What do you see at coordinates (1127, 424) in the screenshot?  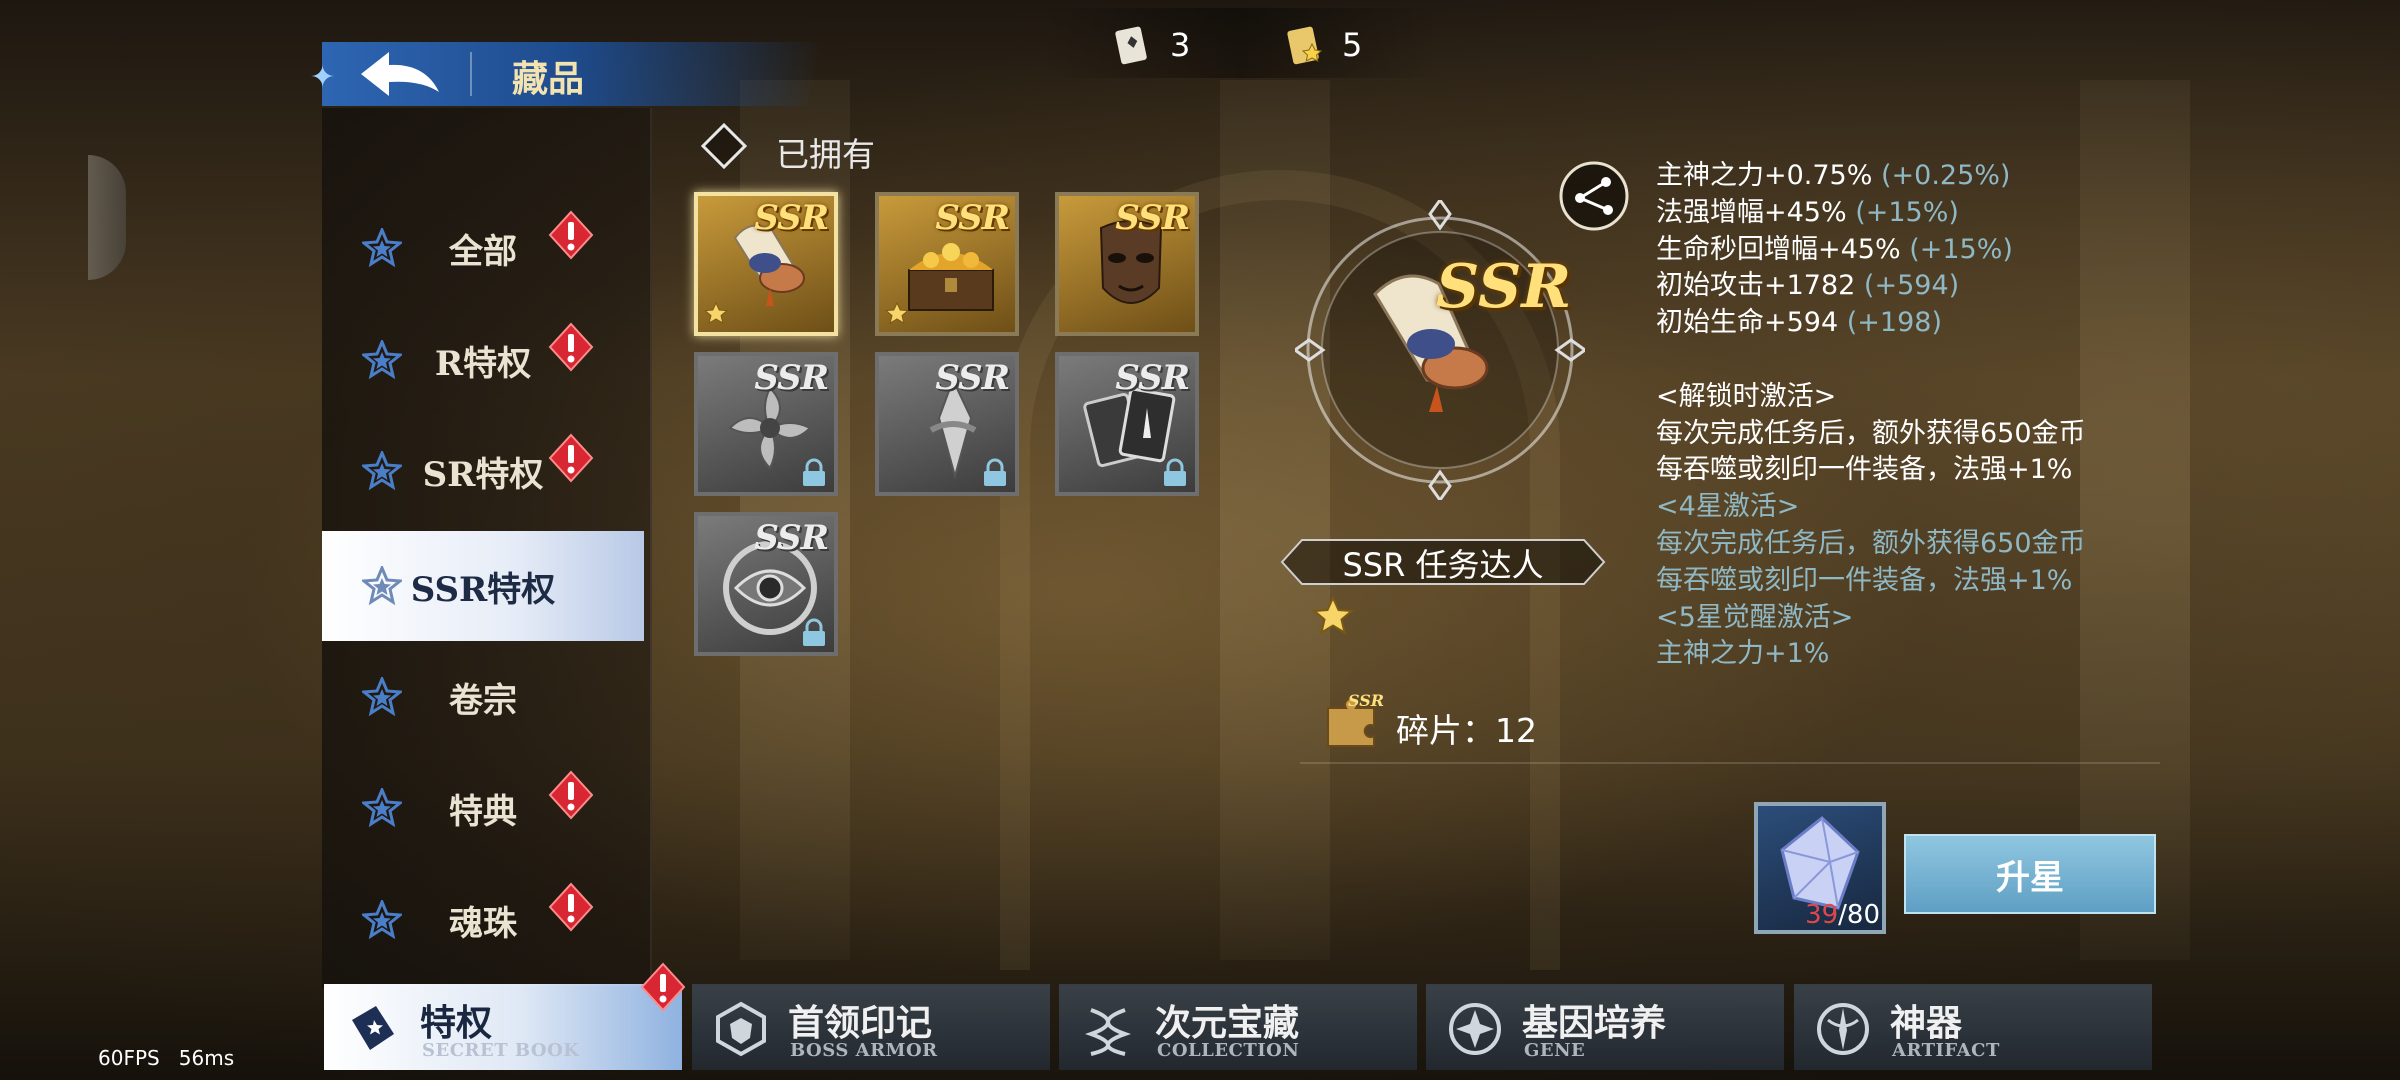 I see `collection-item-cards: SSR` at bounding box center [1127, 424].